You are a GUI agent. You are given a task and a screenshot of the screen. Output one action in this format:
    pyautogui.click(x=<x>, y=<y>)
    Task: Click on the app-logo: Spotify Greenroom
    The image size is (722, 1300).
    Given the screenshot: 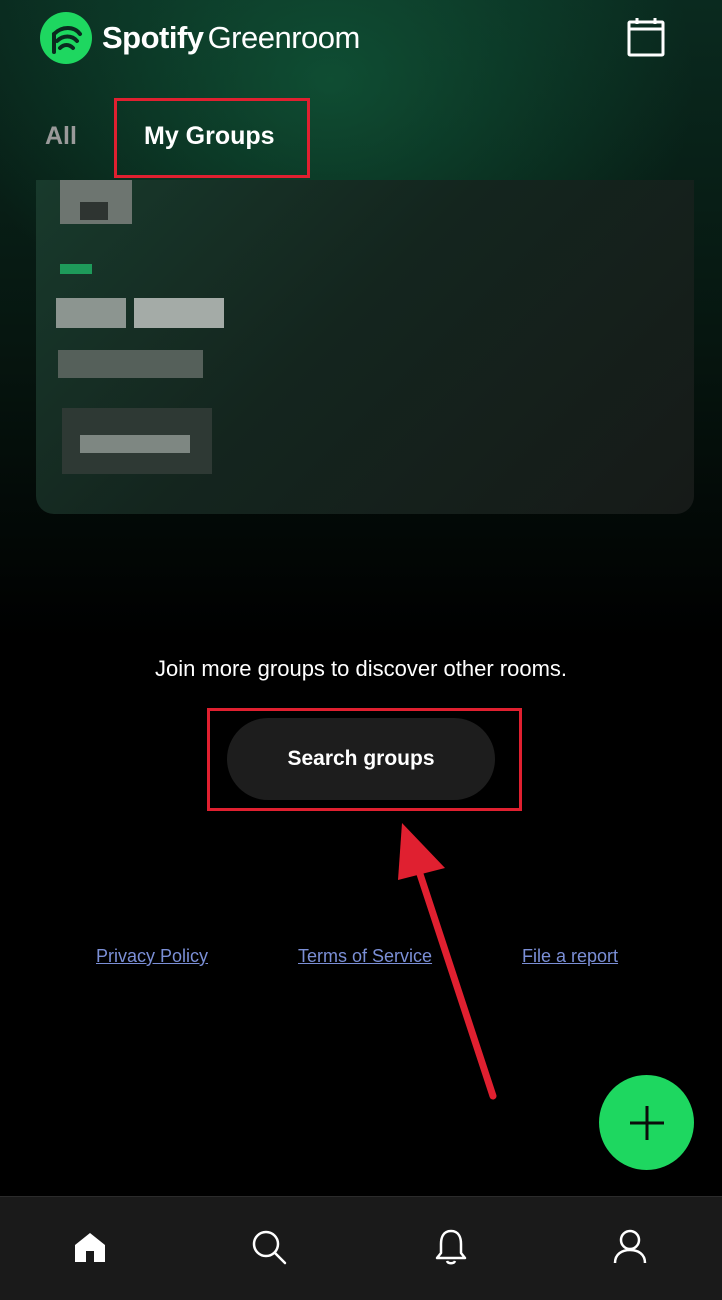 What is the action you would take?
    pyautogui.click(x=200, y=38)
    